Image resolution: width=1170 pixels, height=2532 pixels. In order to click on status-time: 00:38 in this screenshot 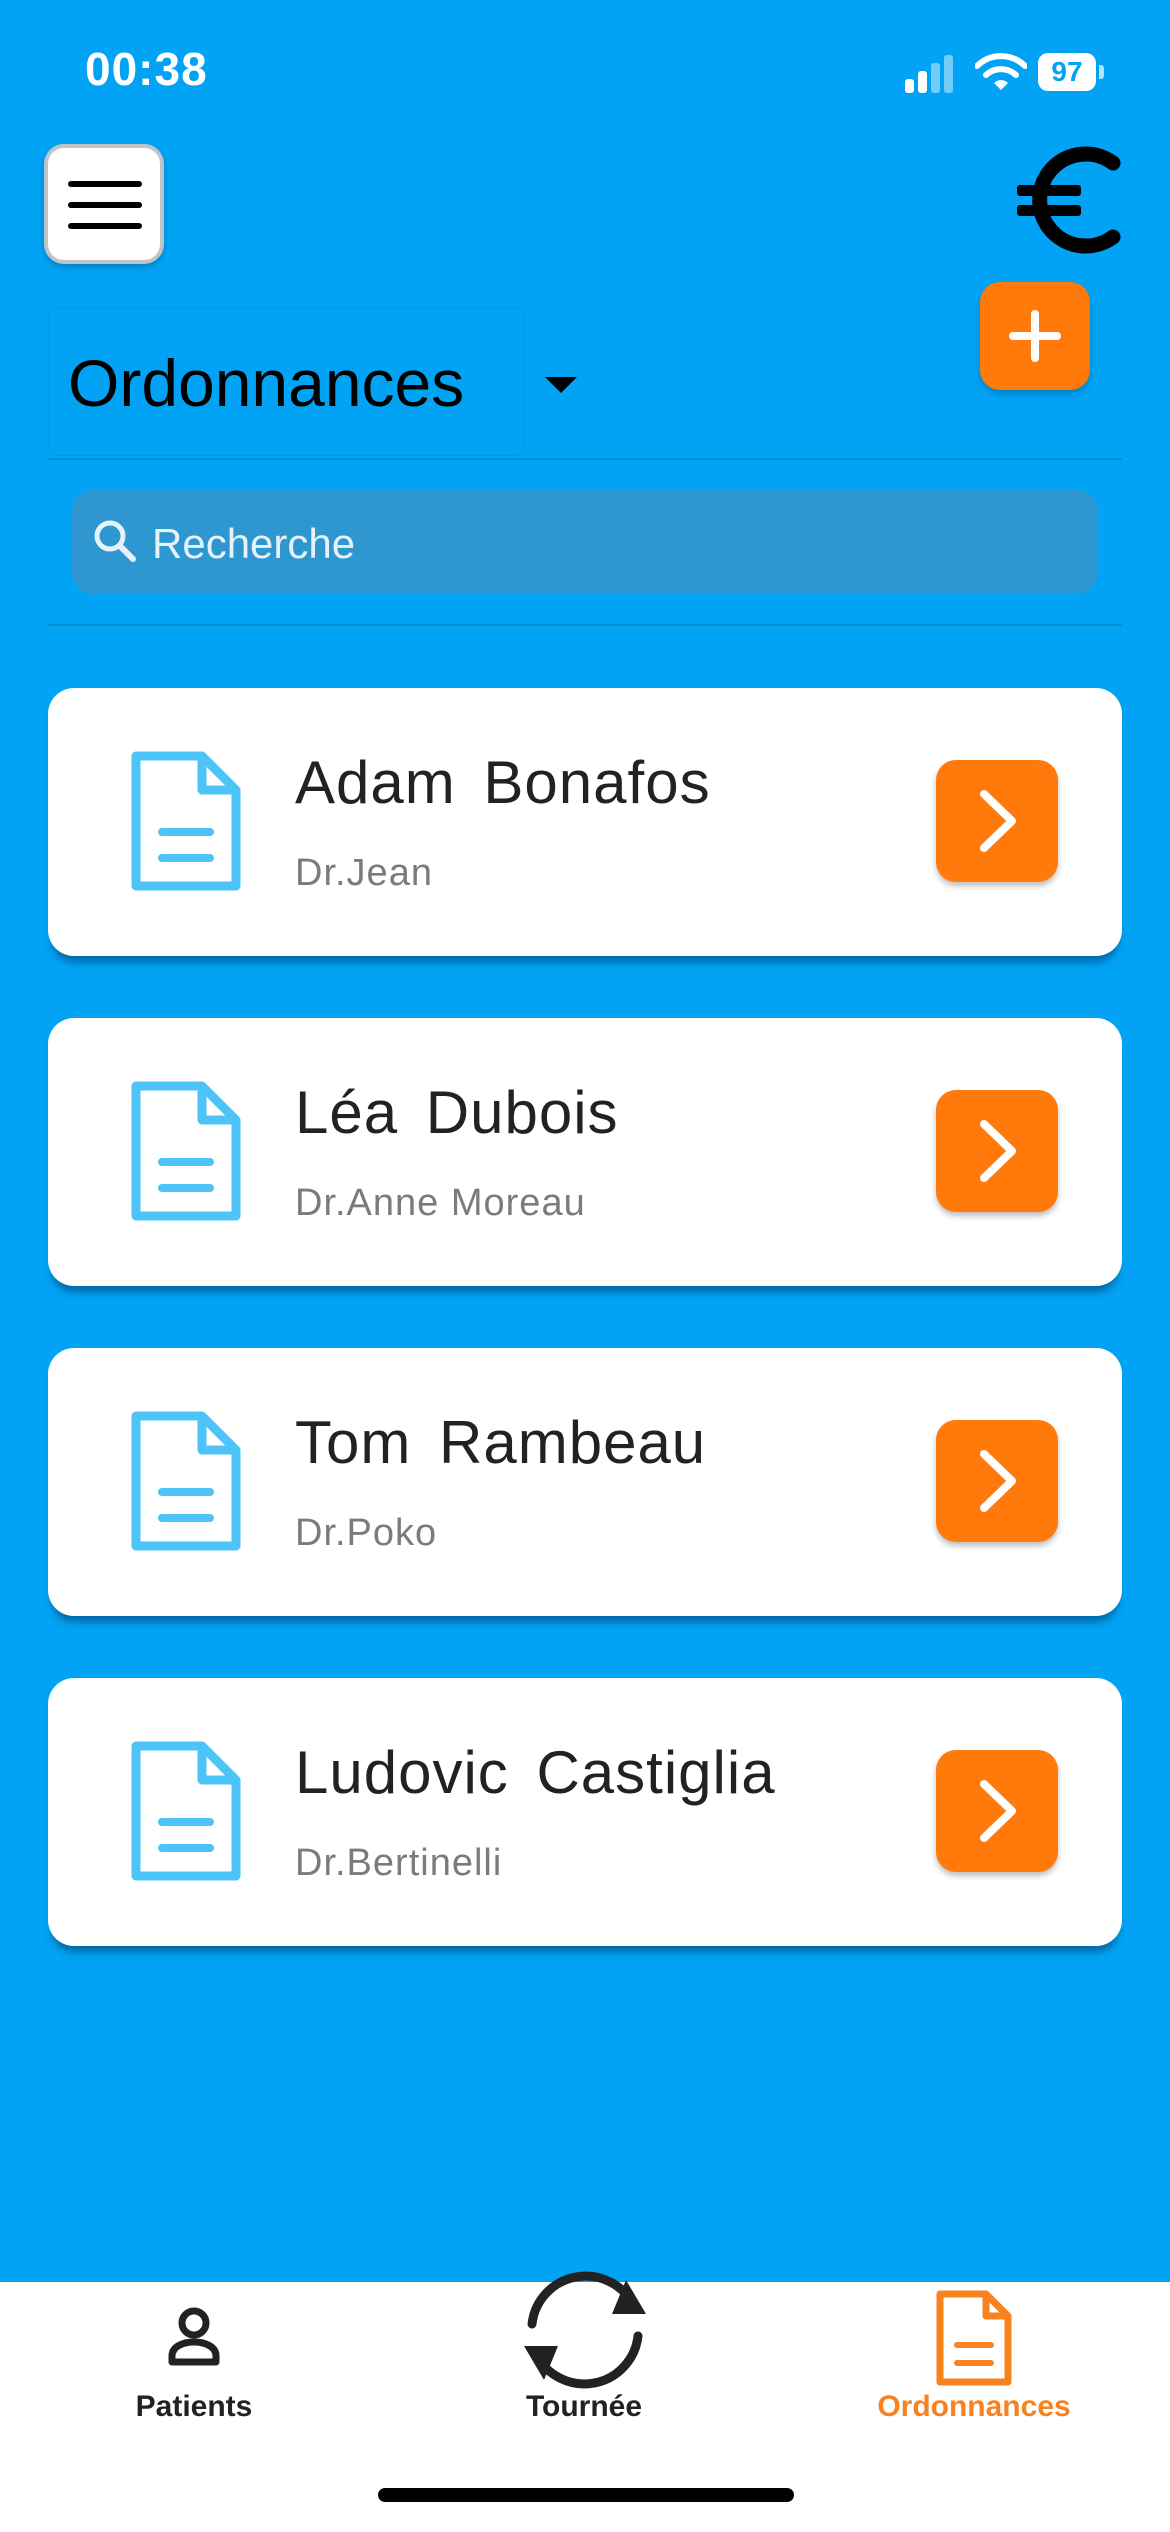, I will do `click(146, 69)`.